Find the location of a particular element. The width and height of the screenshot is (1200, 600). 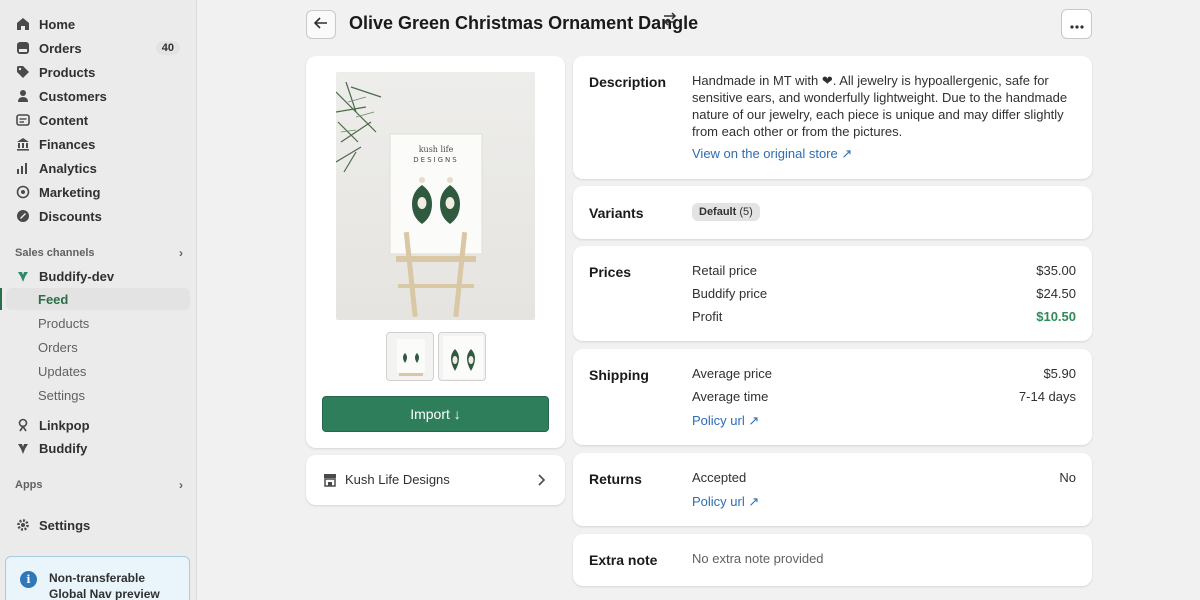

bank-icon is located at coordinates (23, 144).